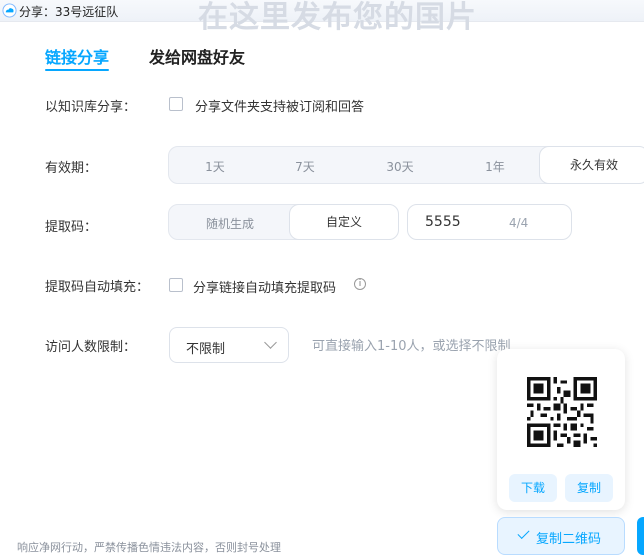 This screenshot has height=555, width=644. Describe the element at coordinates (280, 107) in the screenshot. I see `knowledge-share-text: 分享文件夹支持被订阅和回答` at that location.